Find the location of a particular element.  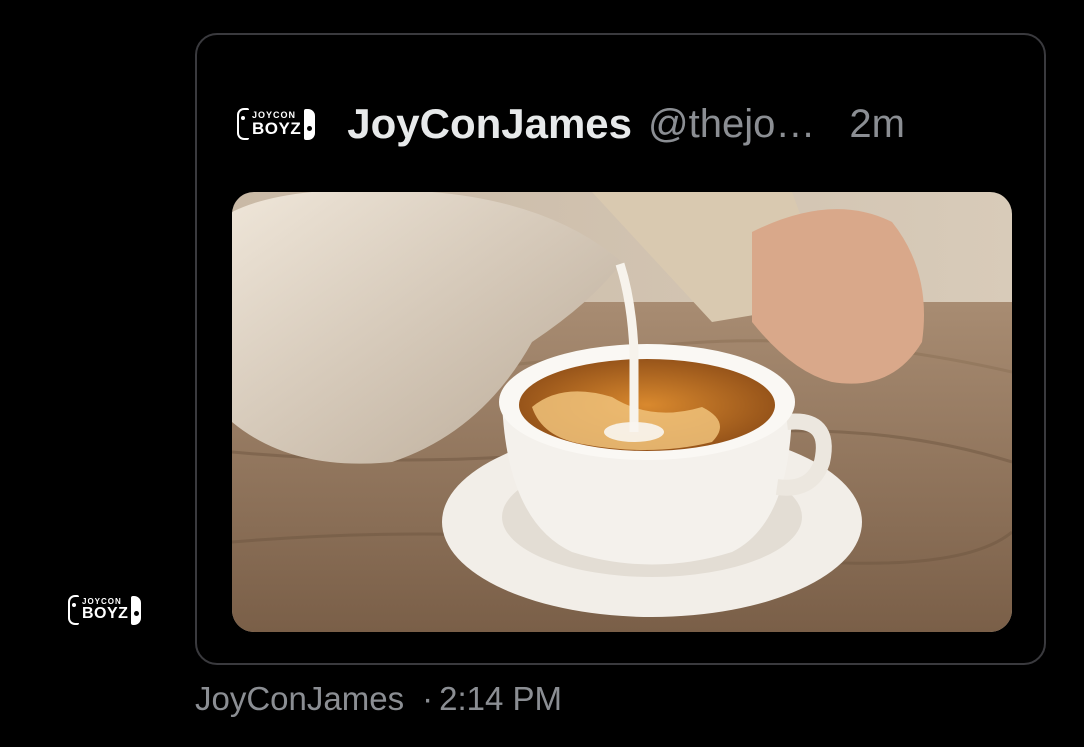

footer-author: JoyConJames is located at coordinates (299, 699).